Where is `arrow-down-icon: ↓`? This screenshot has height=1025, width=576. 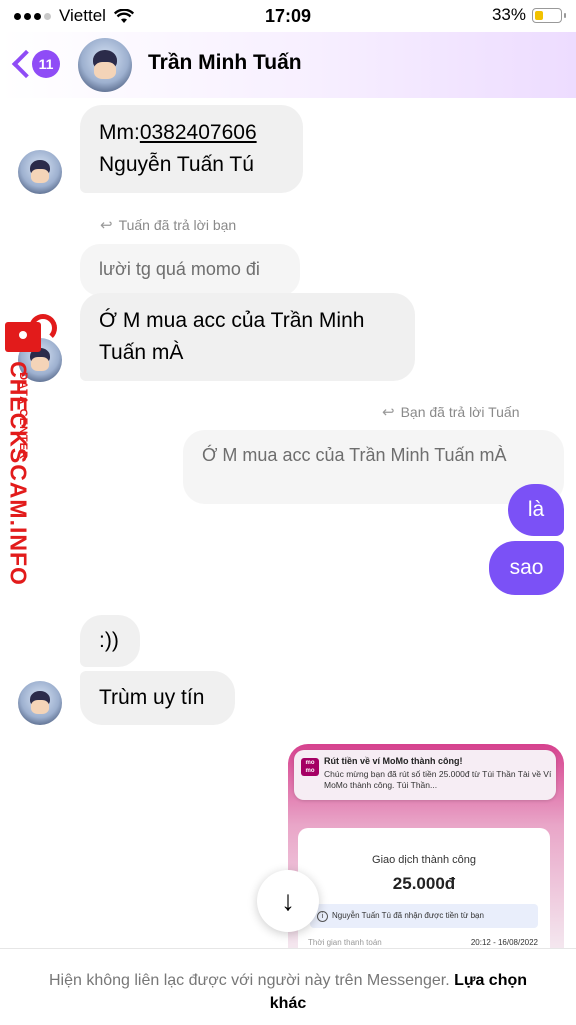 arrow-down-icon: ↓ is located at coordinates (288, 900).